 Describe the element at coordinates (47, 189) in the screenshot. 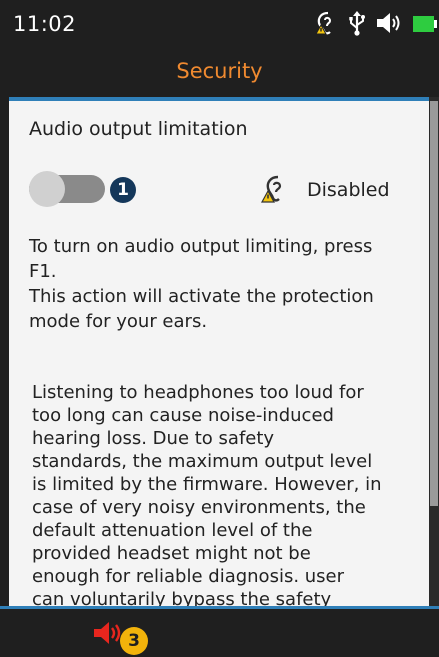

I see `toggle-knob` at that location.